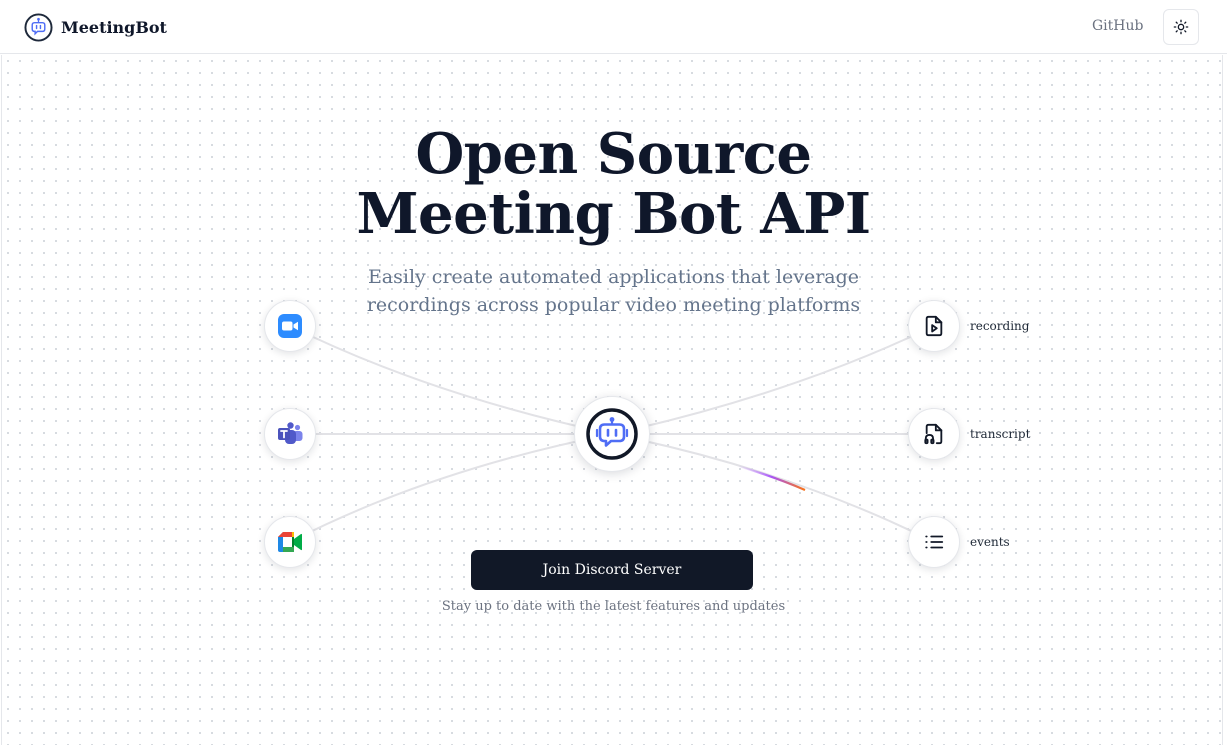  What do you see at coordinates (612, 570) in the screenshot?
I see `join-discord-button: Join Discord Server` at bounding box center [612, 570].